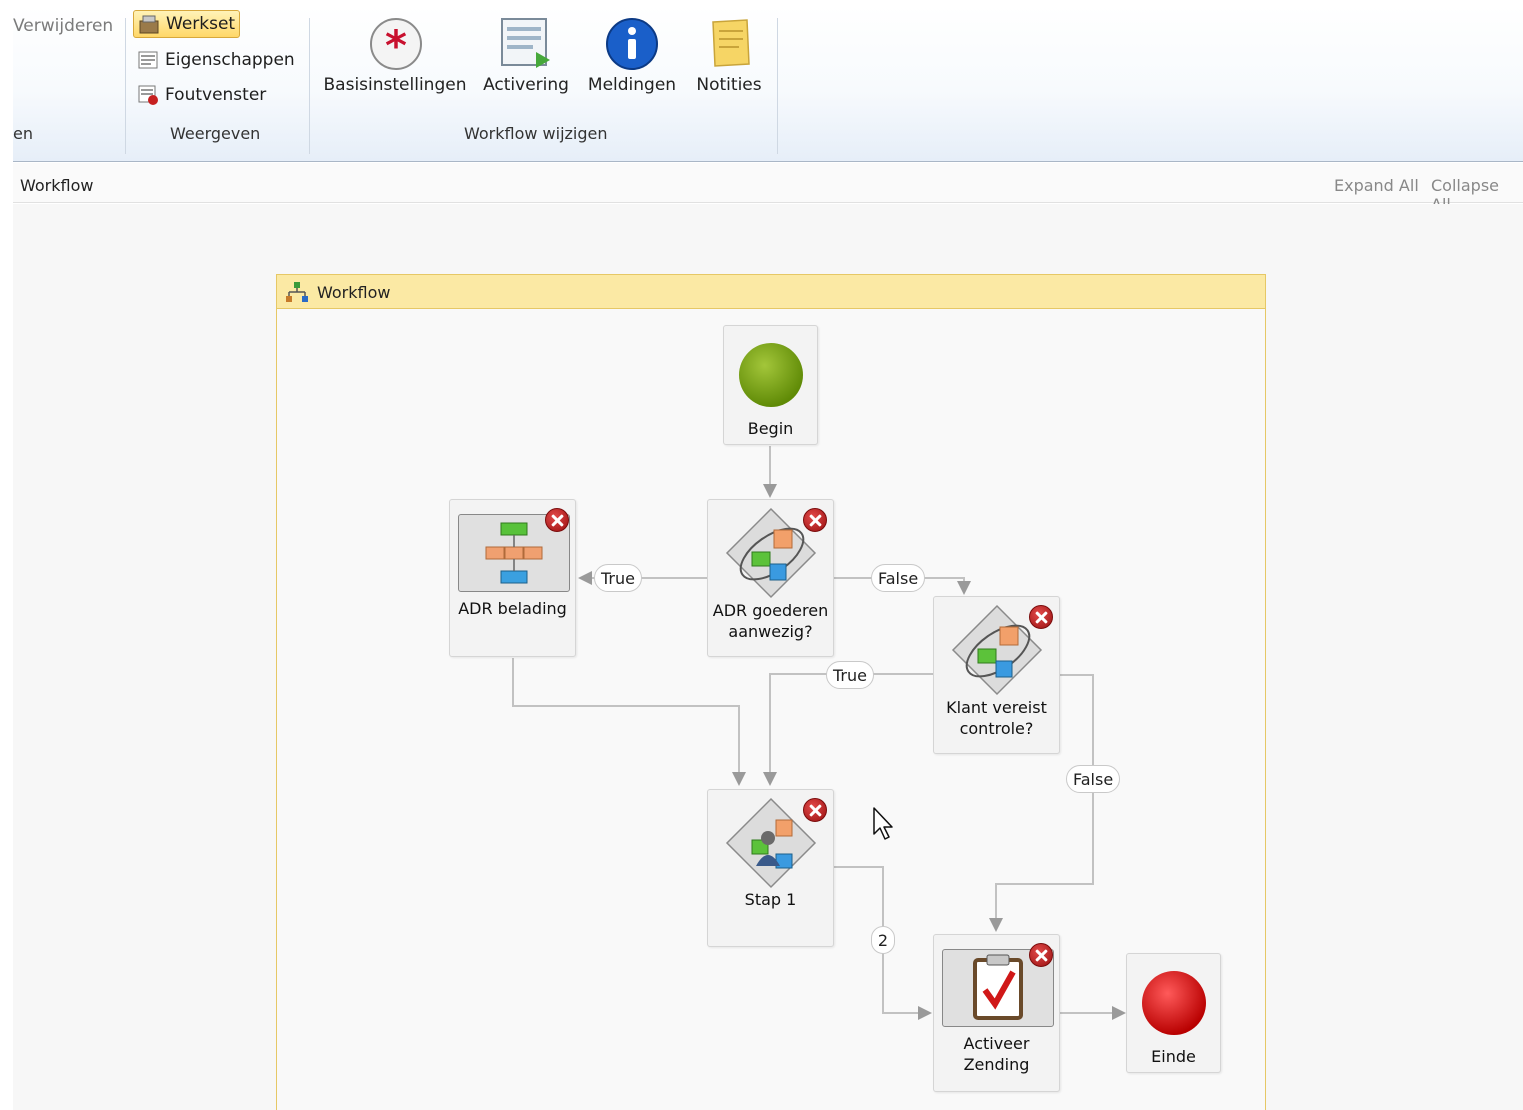 This screenshot has width=1523, height=1110. I want to click on activeer-zending-node: Activeer Zending, so click(996, 1013).